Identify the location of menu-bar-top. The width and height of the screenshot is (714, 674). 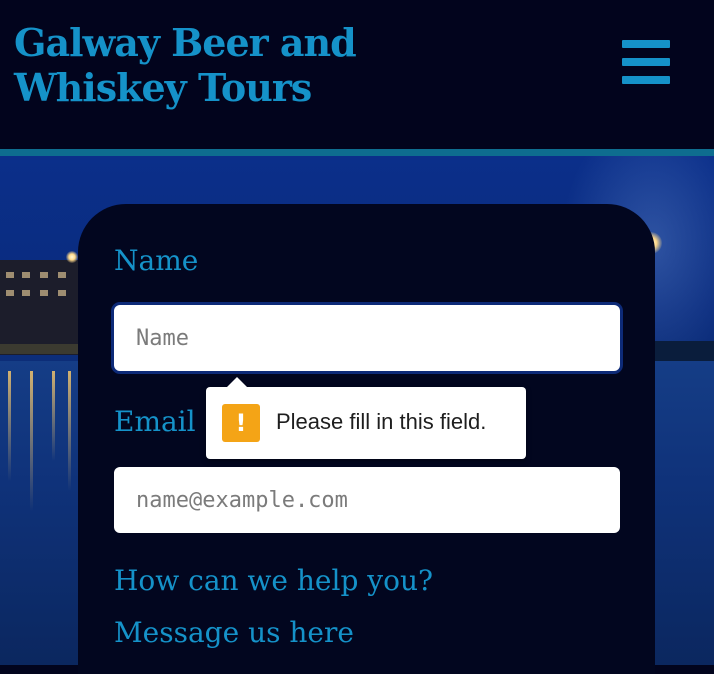
(646, 44).